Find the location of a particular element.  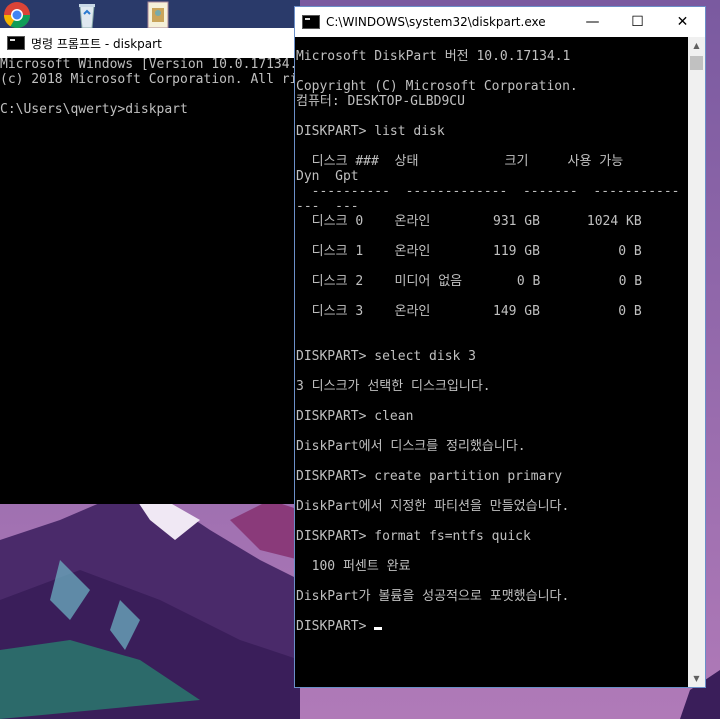

console-line: DISKPART> is located at coordinates (492, 626).